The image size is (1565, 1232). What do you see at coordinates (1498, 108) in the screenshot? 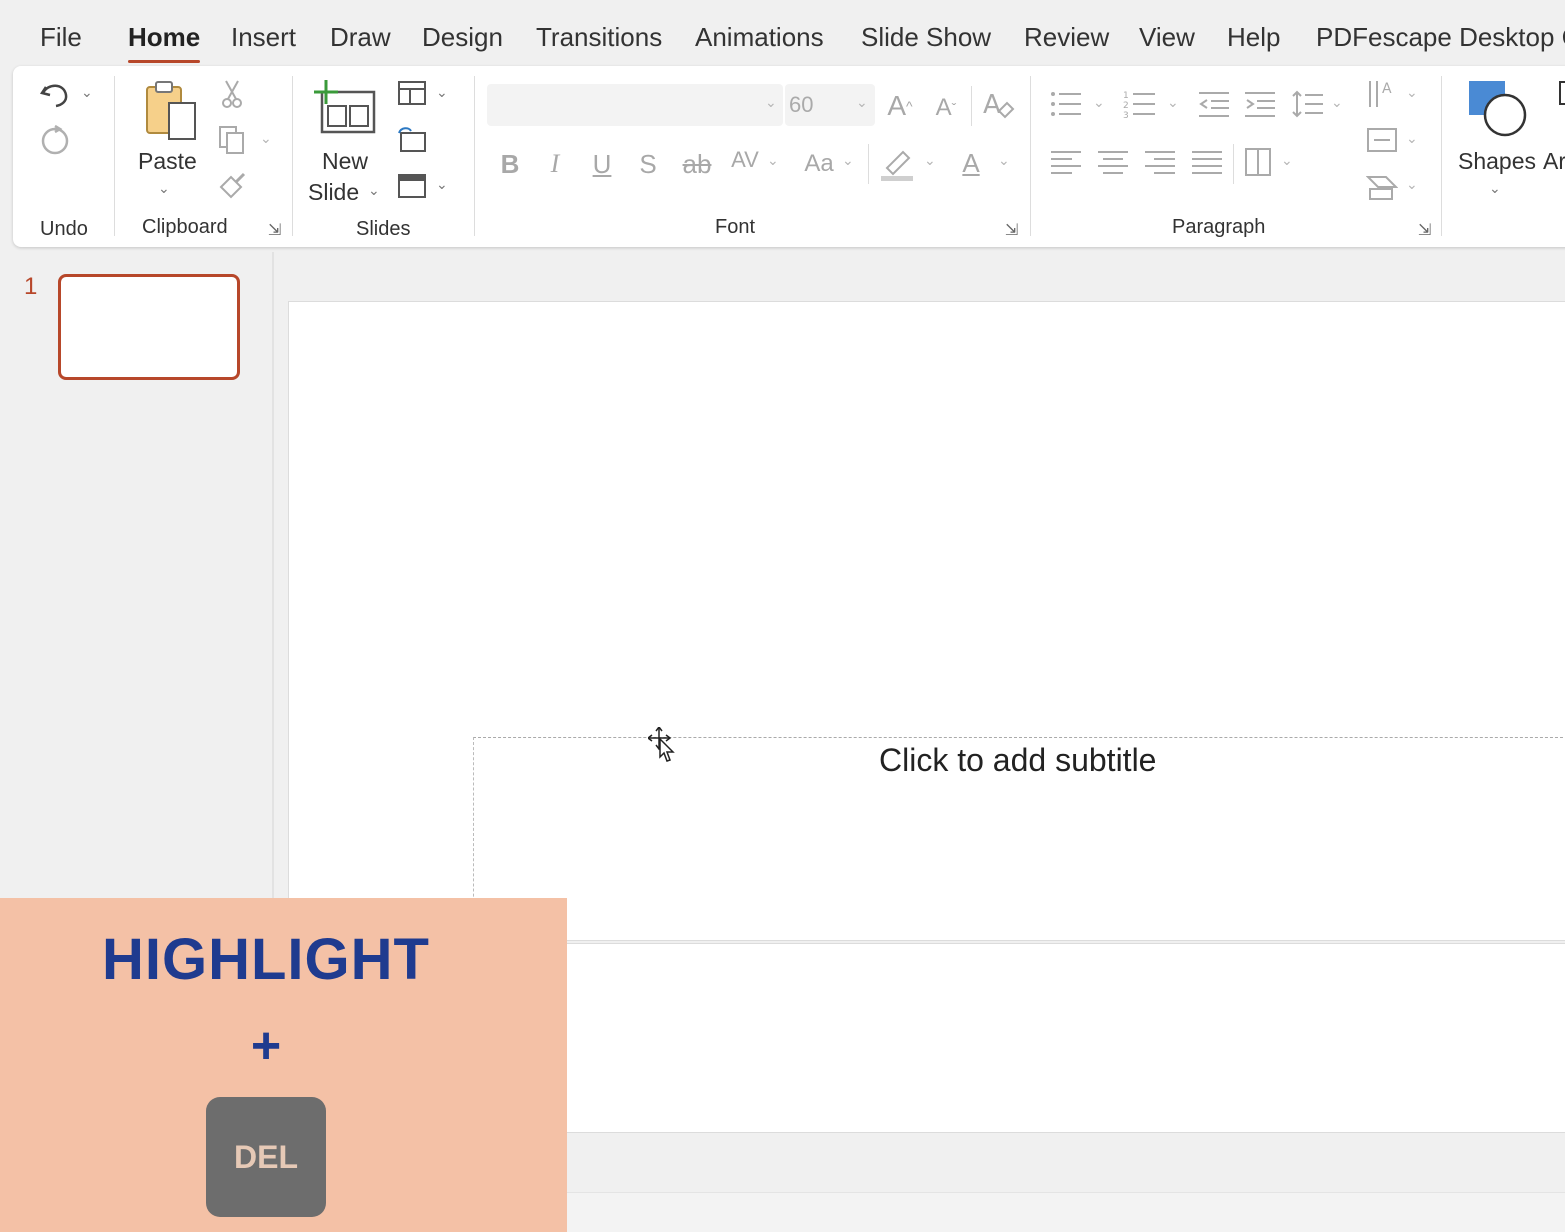
I see `shapes-button` at bounding box center [1498, 108].